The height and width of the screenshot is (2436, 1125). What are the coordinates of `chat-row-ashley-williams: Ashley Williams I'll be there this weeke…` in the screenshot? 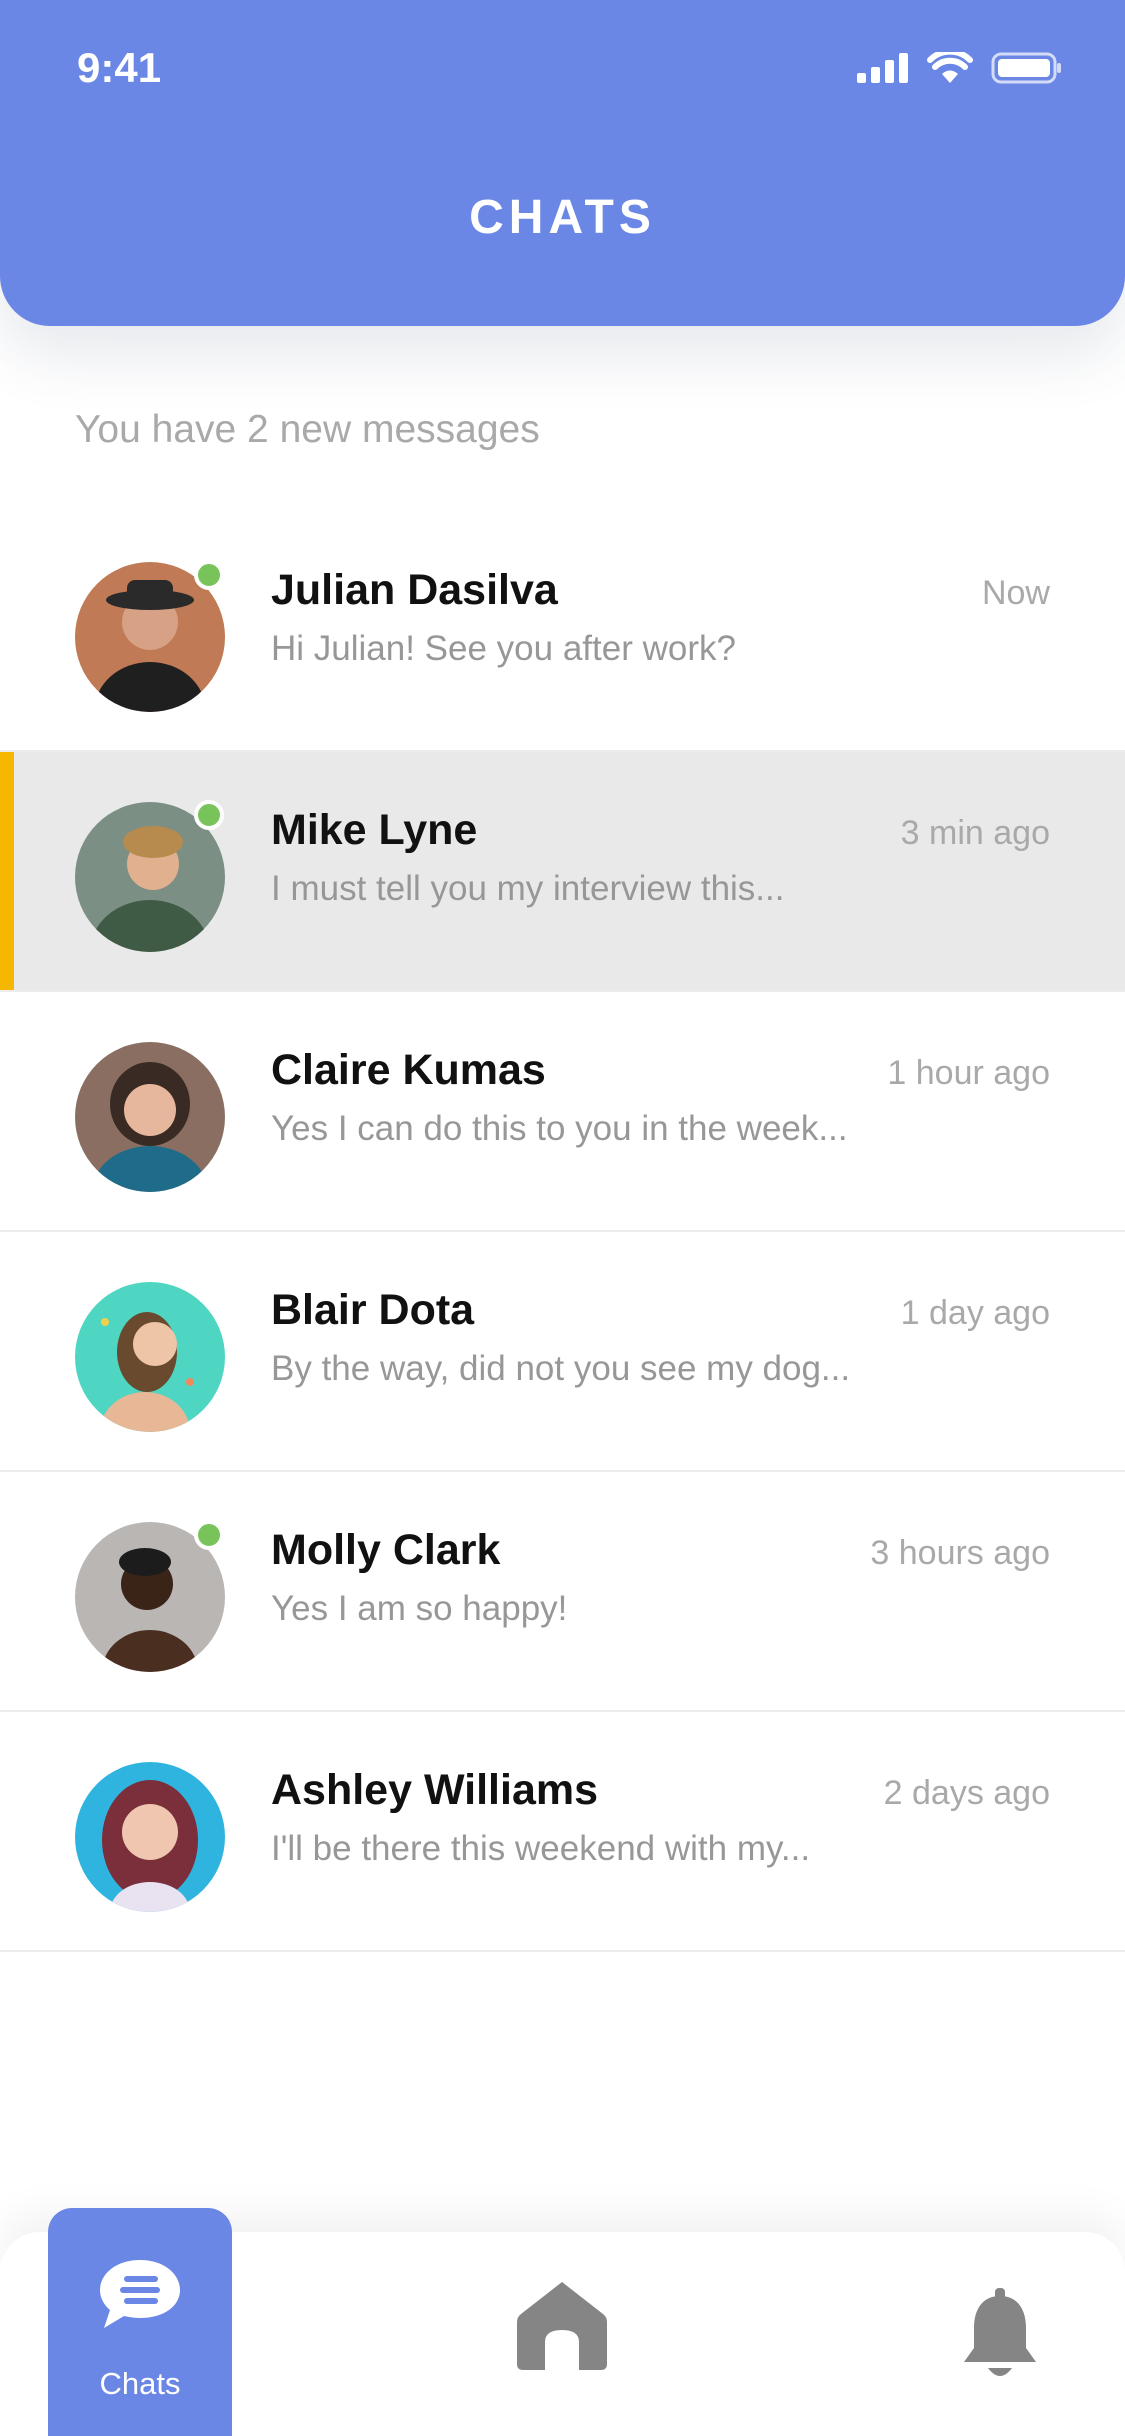 It's located at (562, 1832).